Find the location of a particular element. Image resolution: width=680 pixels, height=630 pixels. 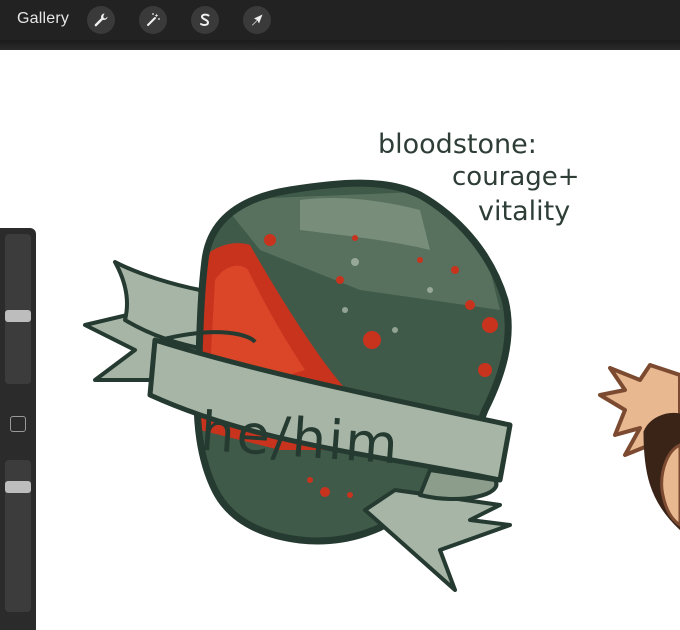

wrench-icon is located at coordinates (101, 20).